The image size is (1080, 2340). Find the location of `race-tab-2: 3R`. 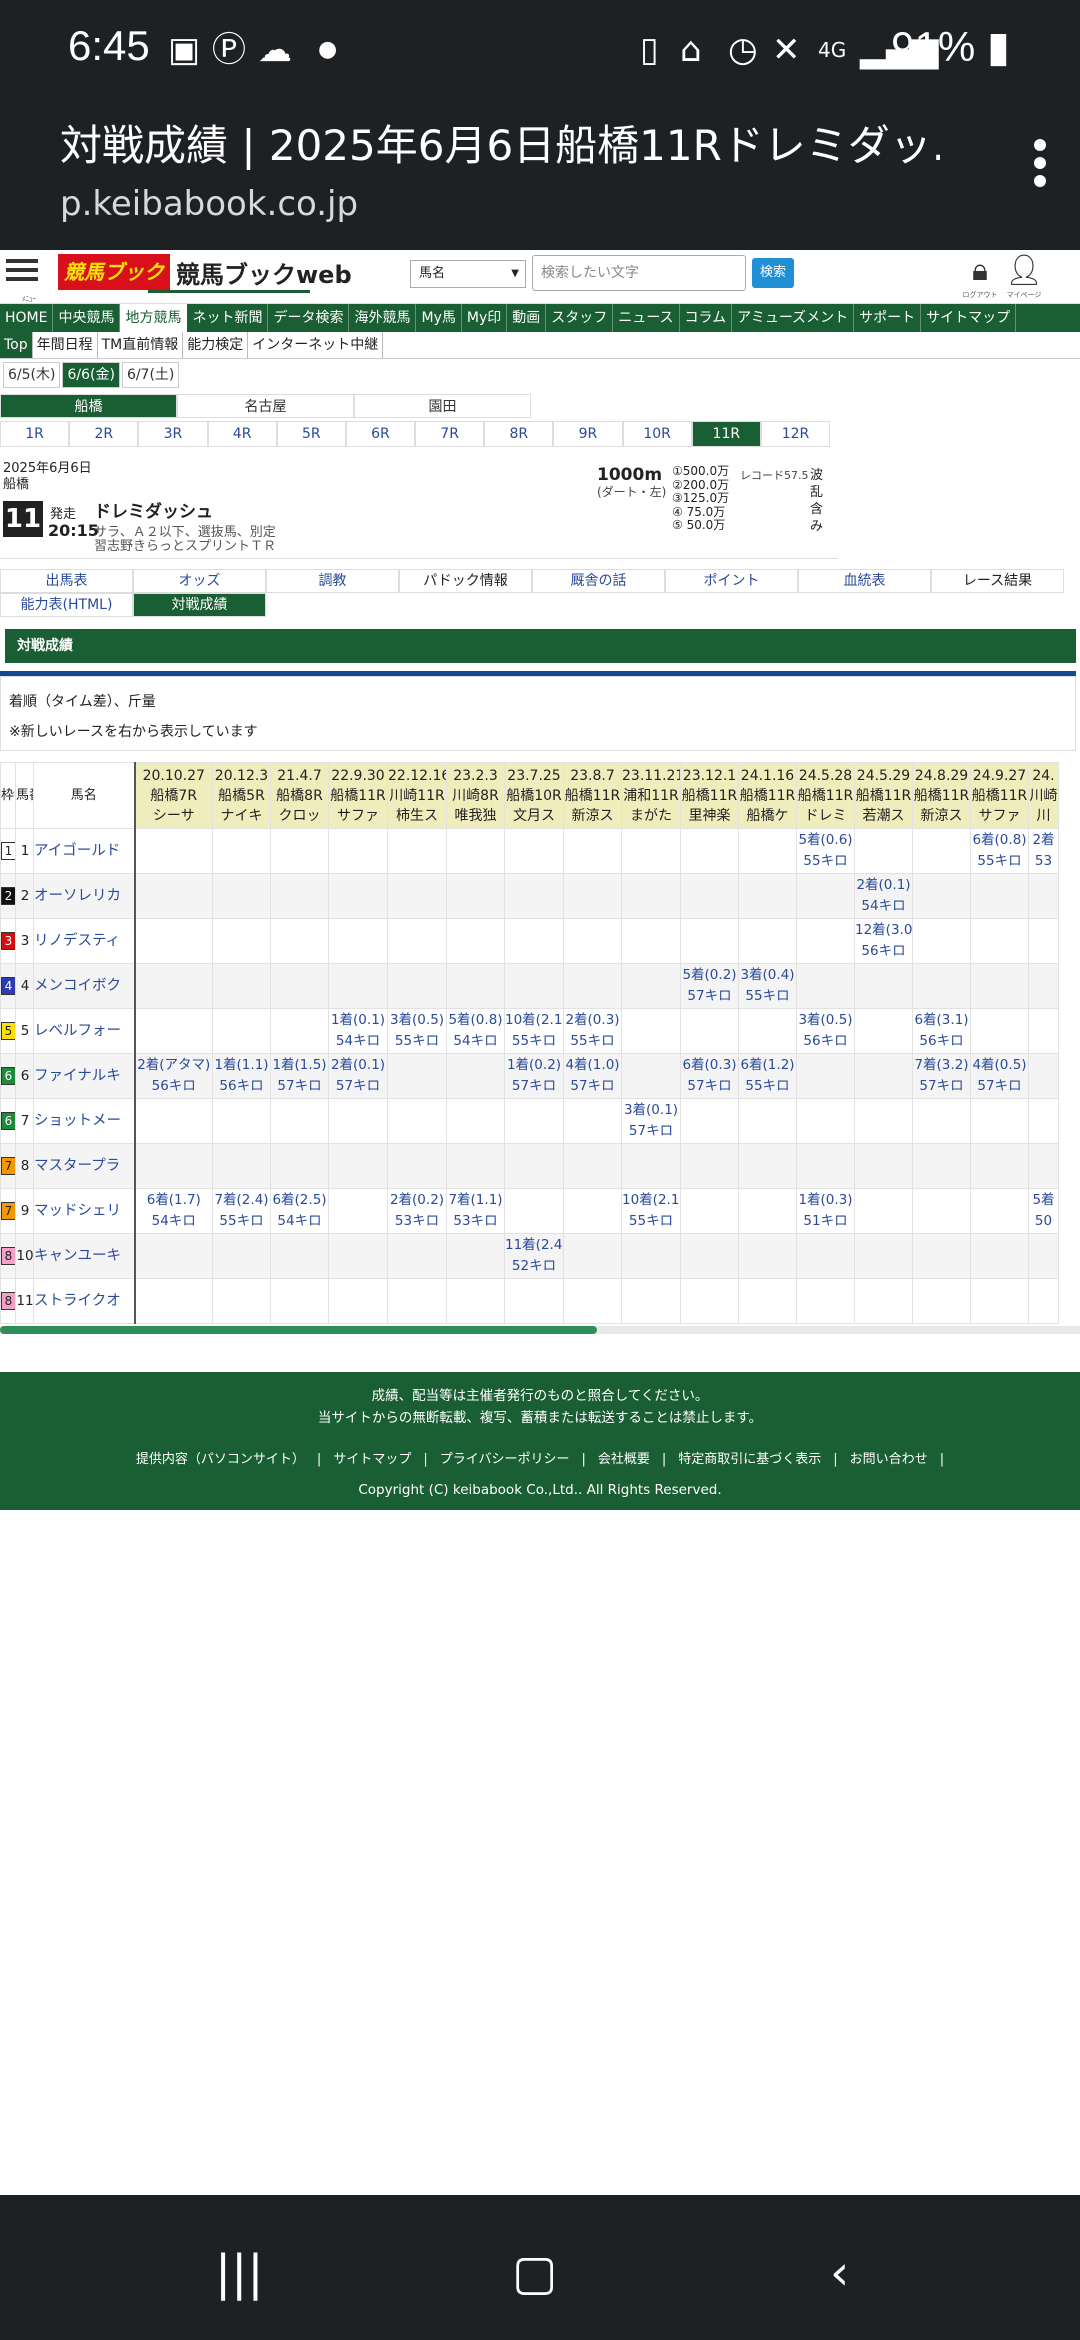

race-tab-2: 3R is located at coordinates (173, 434).